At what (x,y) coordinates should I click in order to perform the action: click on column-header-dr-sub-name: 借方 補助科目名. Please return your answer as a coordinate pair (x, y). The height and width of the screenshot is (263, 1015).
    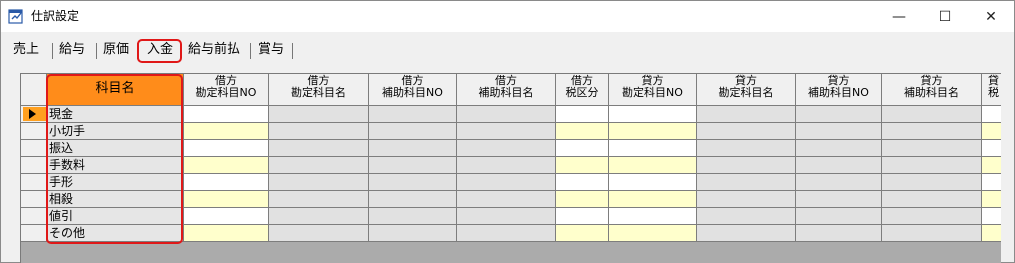
    Looking at the image, I should click on (506, 90).